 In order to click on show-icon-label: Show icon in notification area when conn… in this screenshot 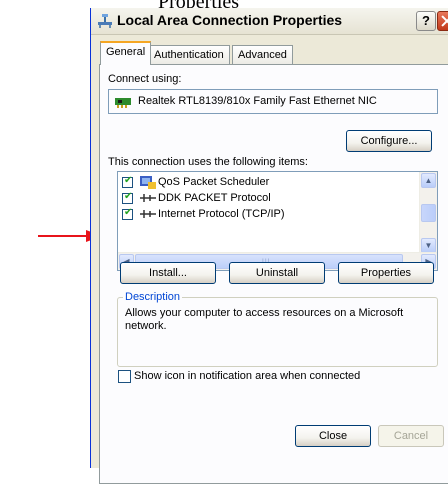, I will do `click(247, 376)`.